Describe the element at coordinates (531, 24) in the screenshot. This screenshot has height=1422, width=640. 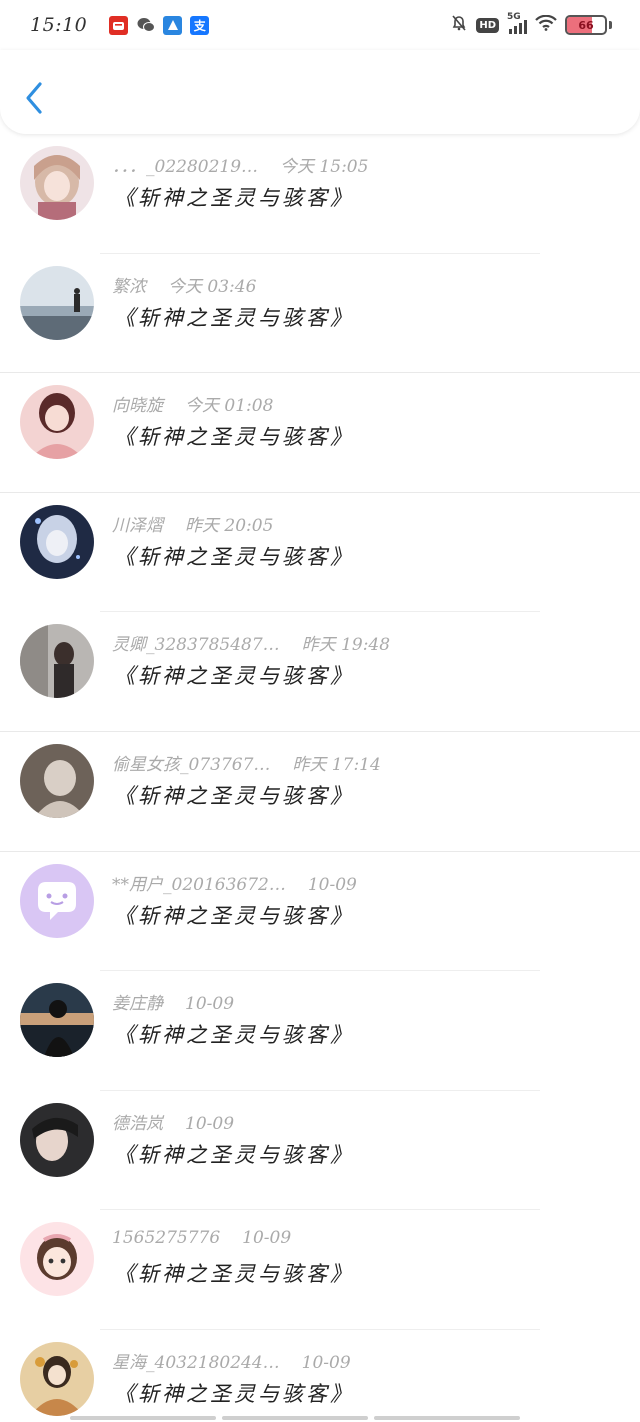
I see `status-right: HD 5G 66` at that location.